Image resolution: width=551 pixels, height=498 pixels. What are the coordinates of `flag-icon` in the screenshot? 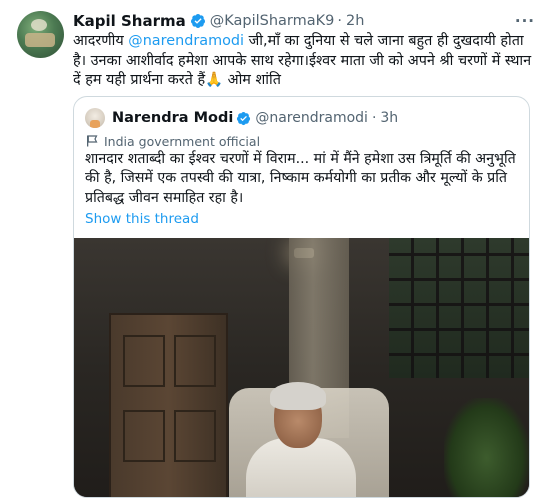 It's located at (92, 141).